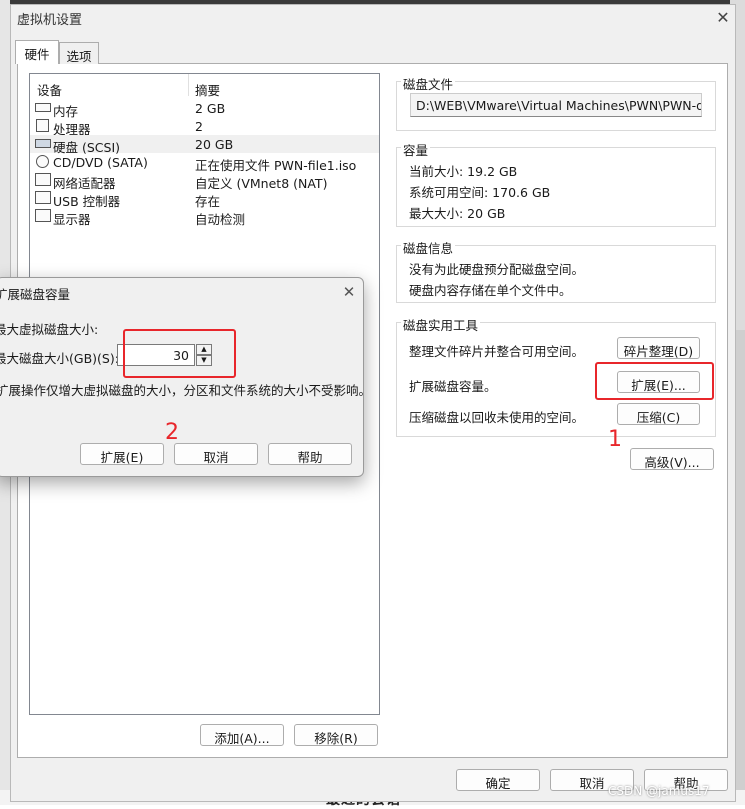 This screenshot has width=745, height=809. What do you see at coordinates (43, 179) in the screenshot?
I see `network-adapter-icon` at bounding box center [43, 179].